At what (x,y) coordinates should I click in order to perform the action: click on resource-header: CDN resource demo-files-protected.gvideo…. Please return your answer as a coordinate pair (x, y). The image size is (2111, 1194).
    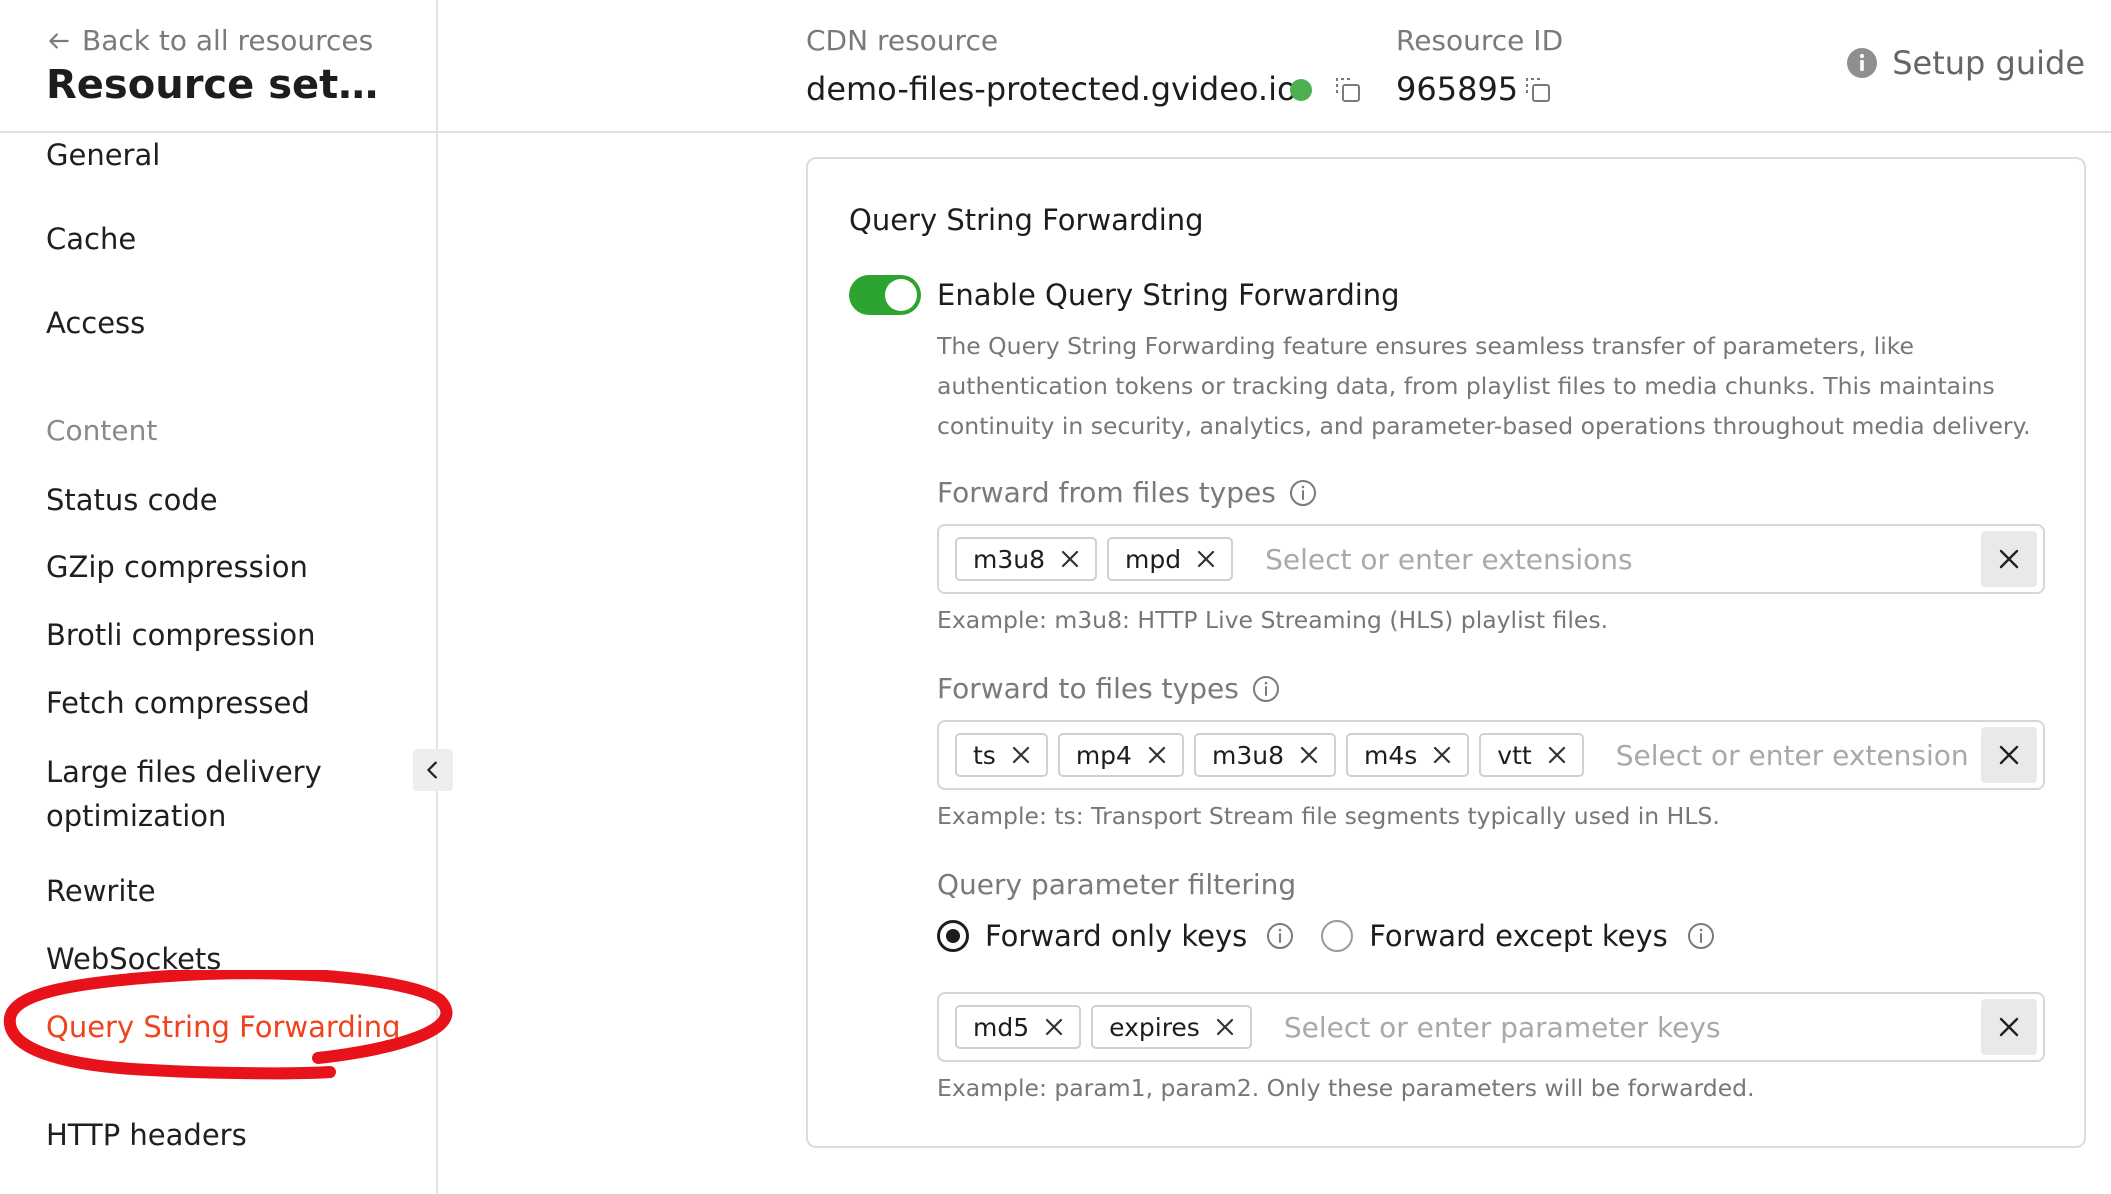
    Looking at the image, I should click on (1274, 66).